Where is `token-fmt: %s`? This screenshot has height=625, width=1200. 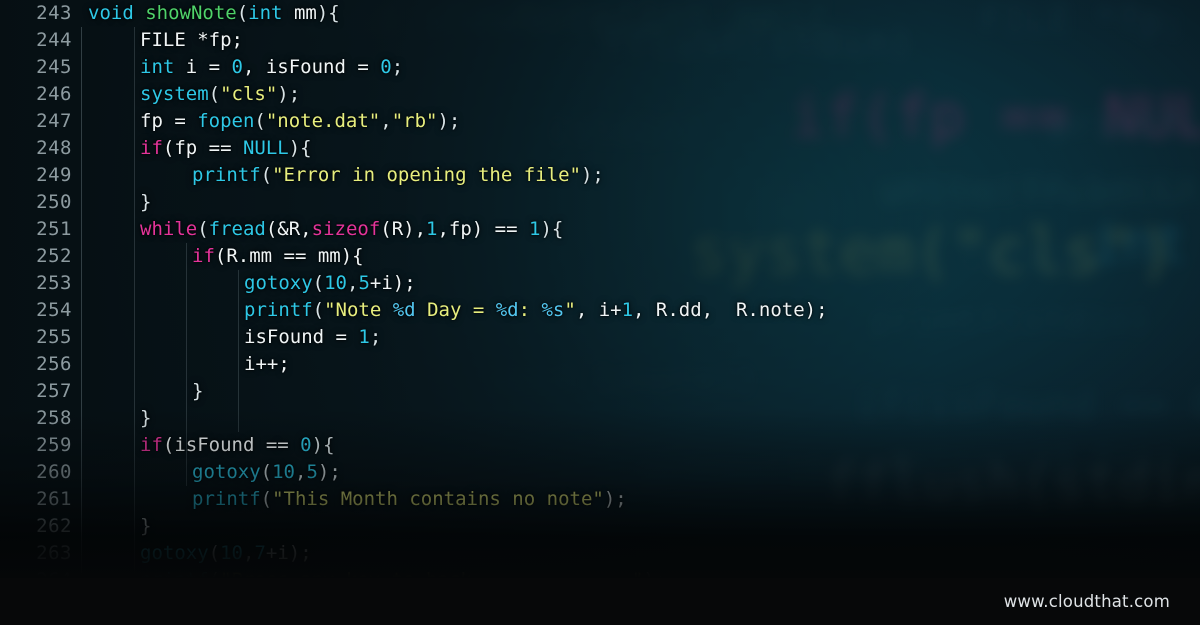 token-fmt: %s is located at coordinates (553, 310).